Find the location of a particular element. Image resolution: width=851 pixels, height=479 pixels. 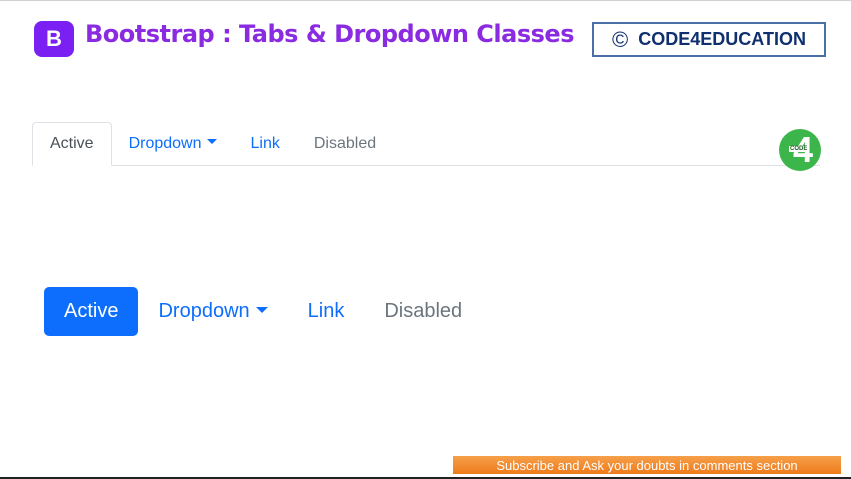

copyright-icon: © is located at coordinates (620, 39).